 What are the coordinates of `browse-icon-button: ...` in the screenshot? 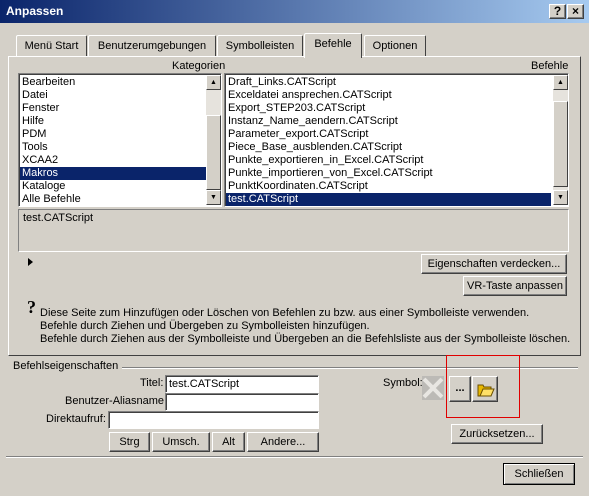 It's located at (460, 389).